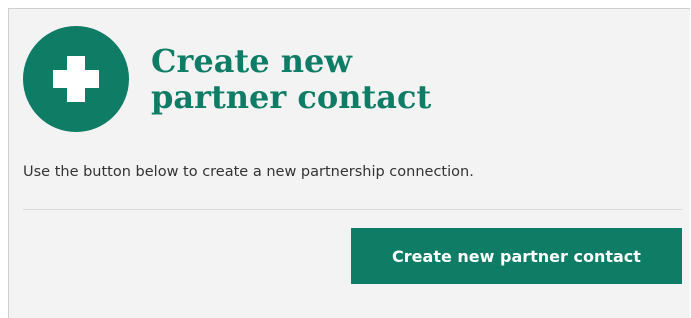 The height and width of the screenshot is (318, 691). What do you see at coordinates (516, 256) in the screenshot?
I see `create-partner-contact-button: Create new partner contact` at bounding box center [516, 256].